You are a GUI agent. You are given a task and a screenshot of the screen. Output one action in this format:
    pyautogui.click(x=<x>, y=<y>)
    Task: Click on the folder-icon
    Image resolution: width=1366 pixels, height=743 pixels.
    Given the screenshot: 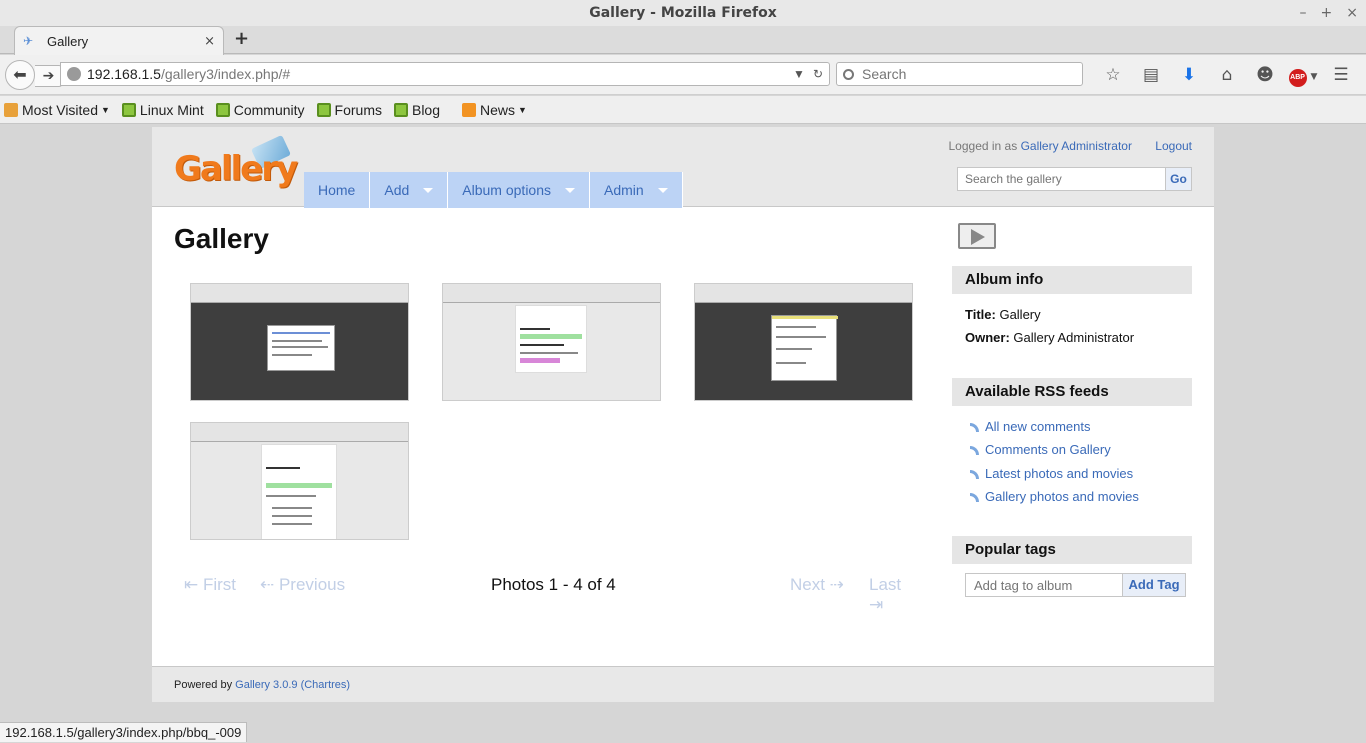 What is the action you would take?
    pyautogui.click(x=11, y=109)
    